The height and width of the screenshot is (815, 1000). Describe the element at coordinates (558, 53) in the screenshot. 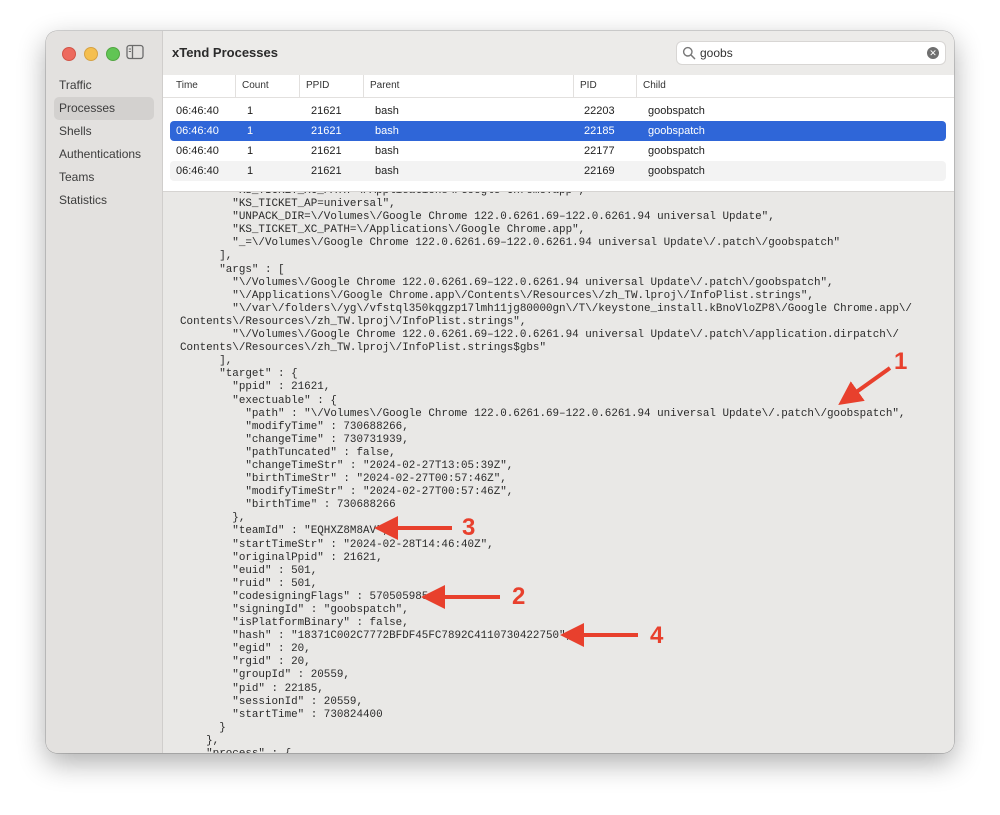

I see `toolbar: xTend Processes ✕` at that location.